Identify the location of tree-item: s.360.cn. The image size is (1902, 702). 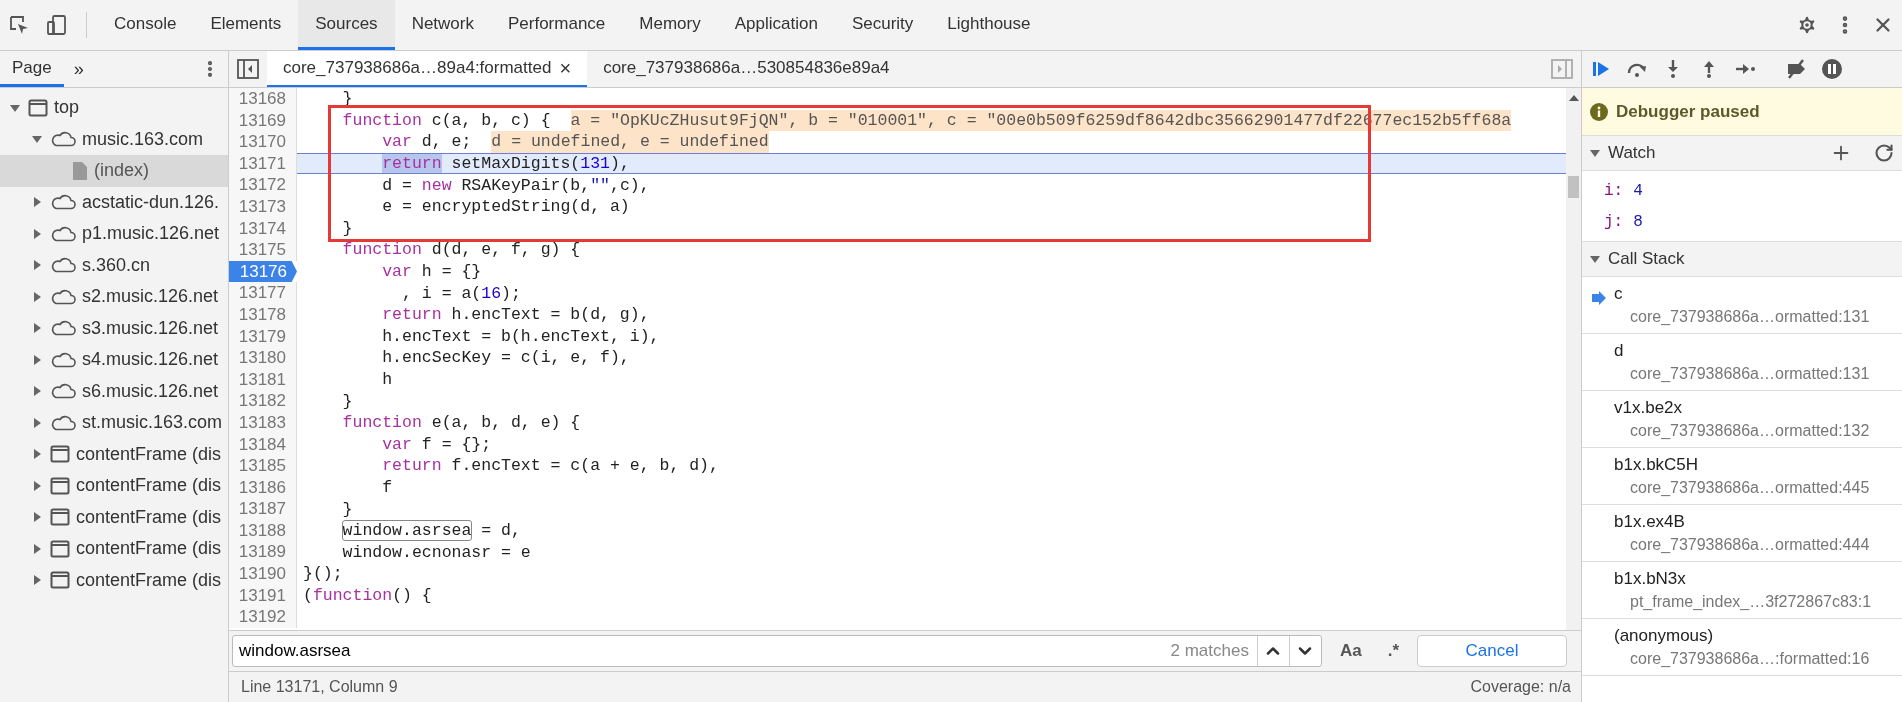
(114, 265).